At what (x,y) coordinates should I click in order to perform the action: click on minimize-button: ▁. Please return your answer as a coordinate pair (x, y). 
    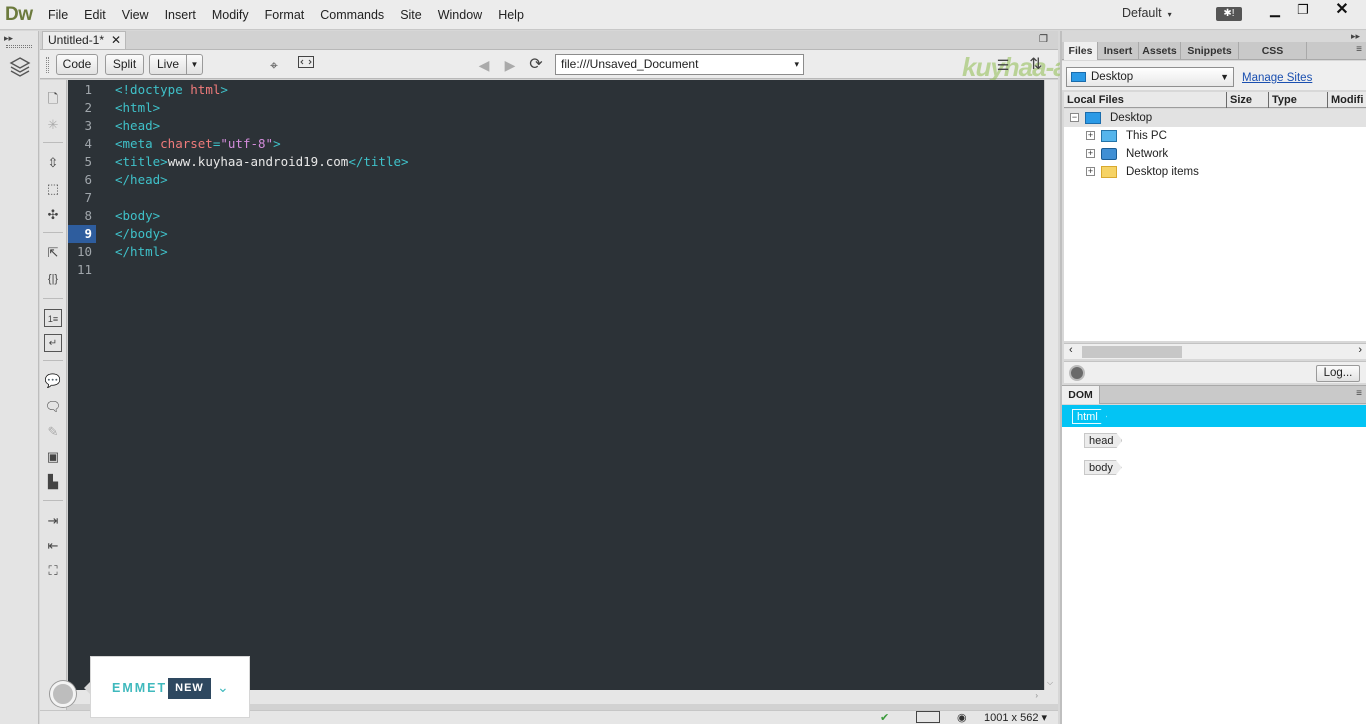
    Looking at the image, I should click on (1275, 11).